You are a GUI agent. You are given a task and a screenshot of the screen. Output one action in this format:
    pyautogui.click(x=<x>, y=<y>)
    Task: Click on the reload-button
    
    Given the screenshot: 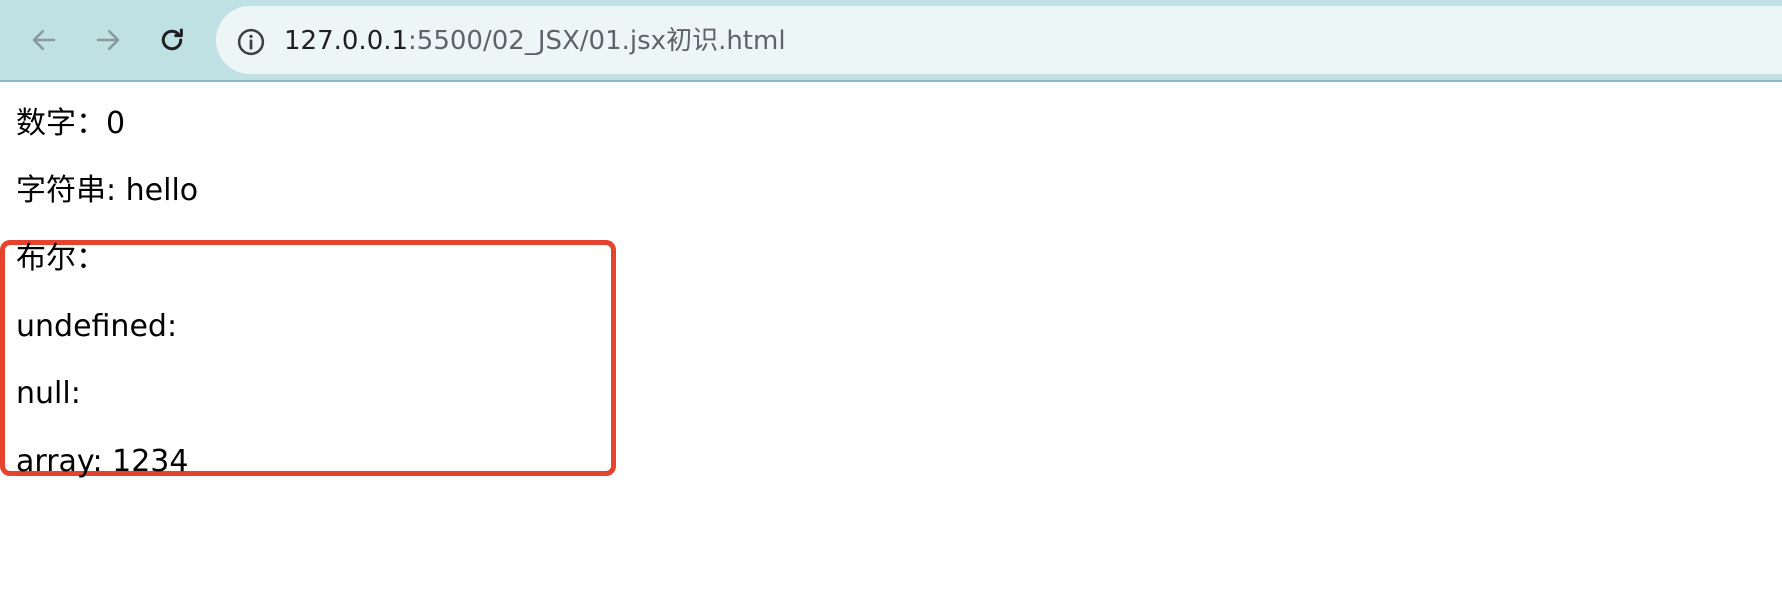 What is the action you would take?
    pyautogui.click(x=172, y=40)
    